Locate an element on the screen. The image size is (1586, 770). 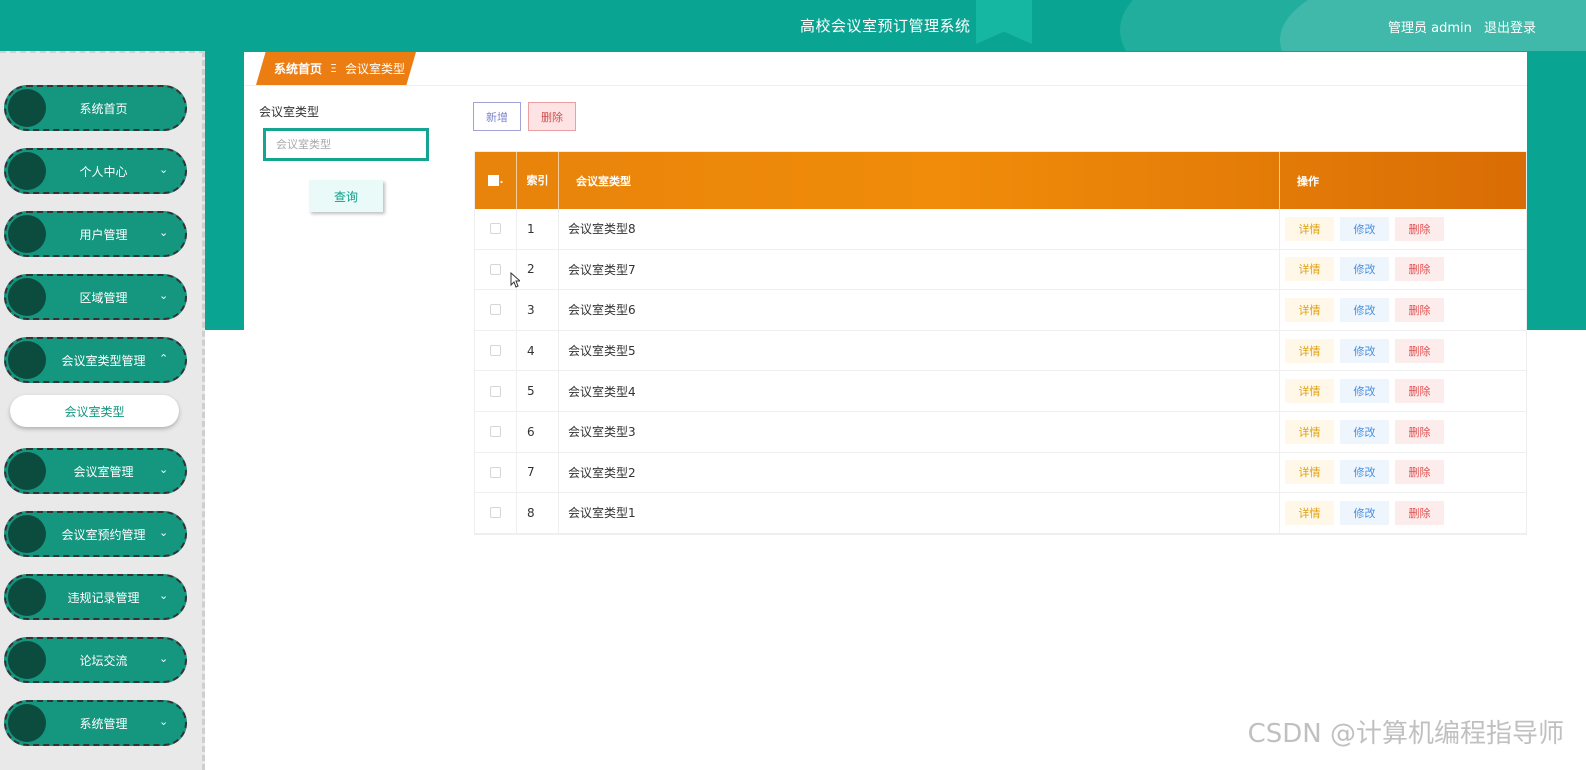
add-button: 新增 is located at coordinates (497, 116).